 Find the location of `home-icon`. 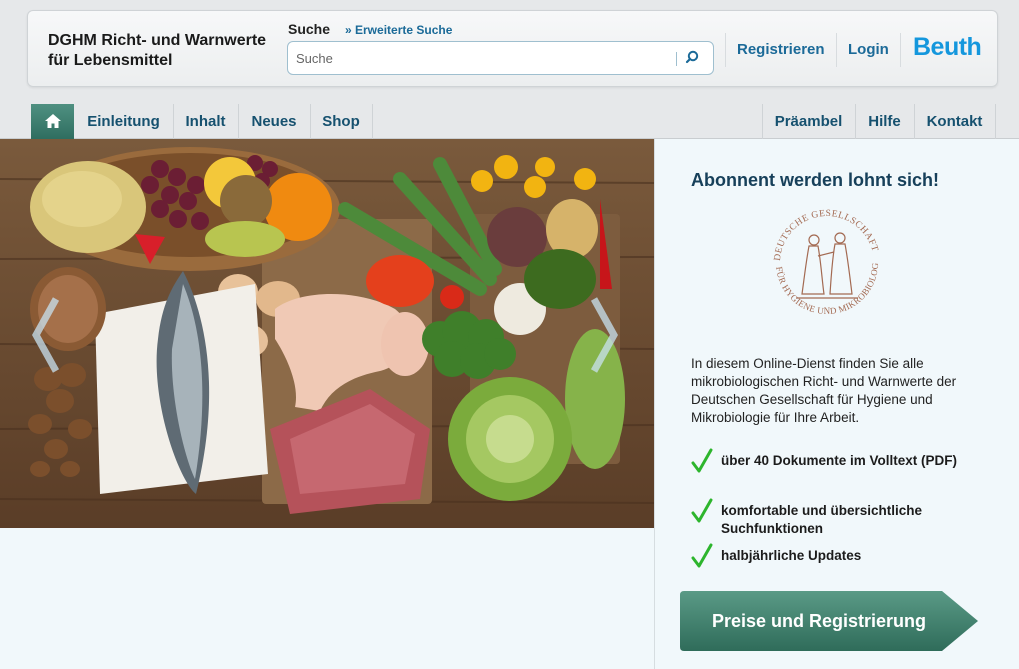

home-icon is located at coordinates (53, 121).